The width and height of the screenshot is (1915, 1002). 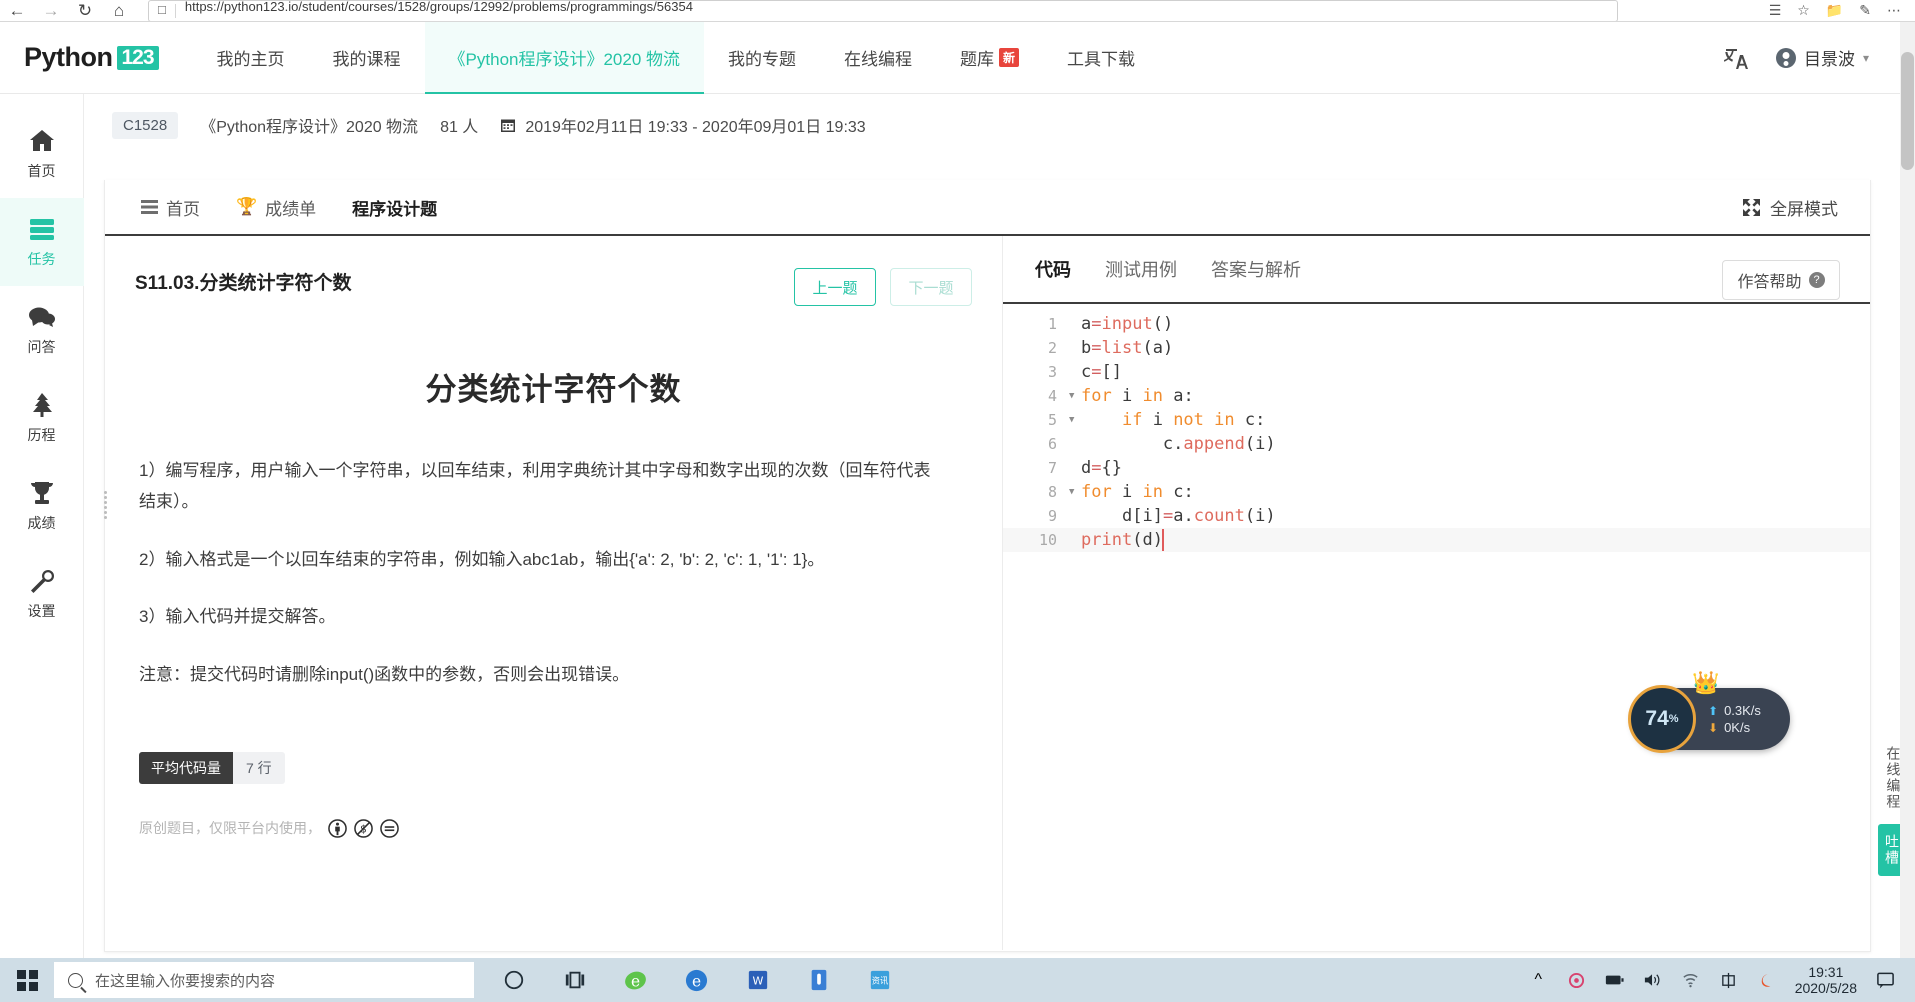 What do you see at coordinates (394, 207) in the screenshot?
I see `tab-programming-problem: 程序设计题` at bounding box center [394, 207].